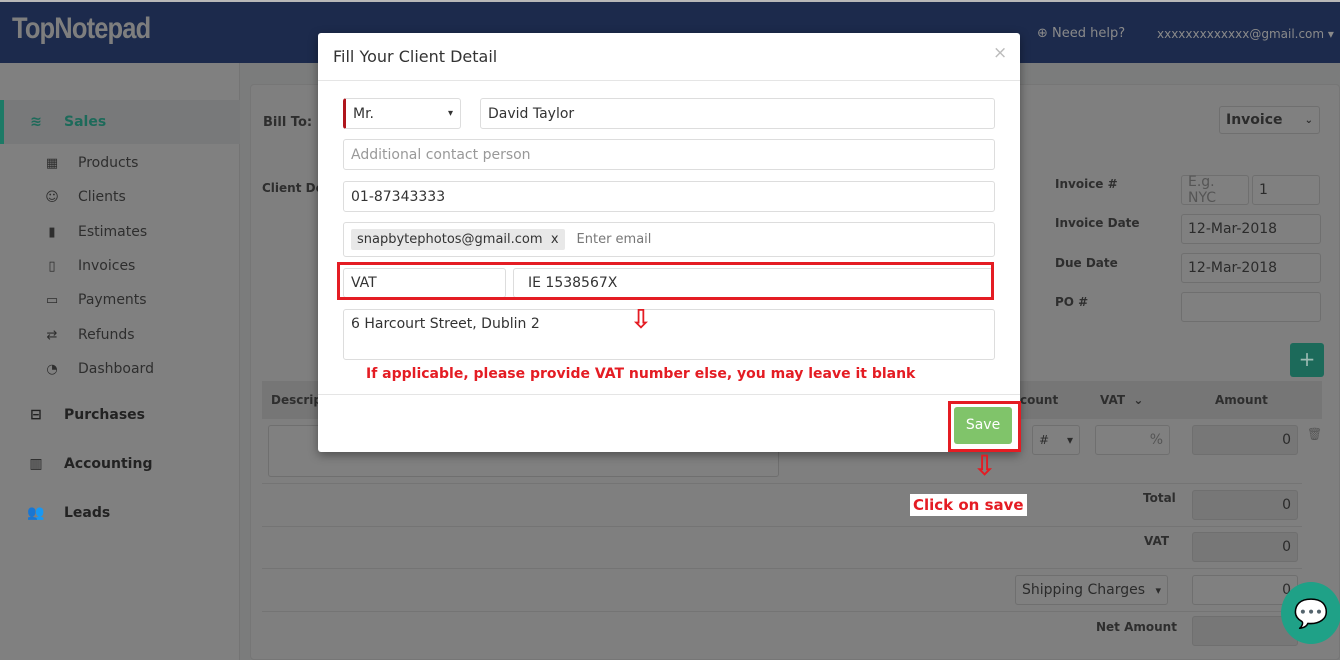  Describe the element at coordinates (363, 113) in the screenshot. I see `salutation-value: Mr.` at that location.